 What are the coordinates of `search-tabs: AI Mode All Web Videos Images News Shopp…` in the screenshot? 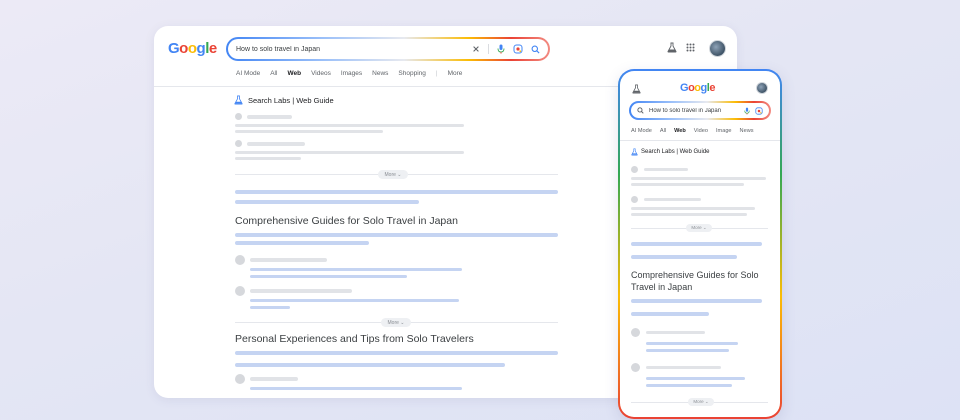 It's located at (349, 73).